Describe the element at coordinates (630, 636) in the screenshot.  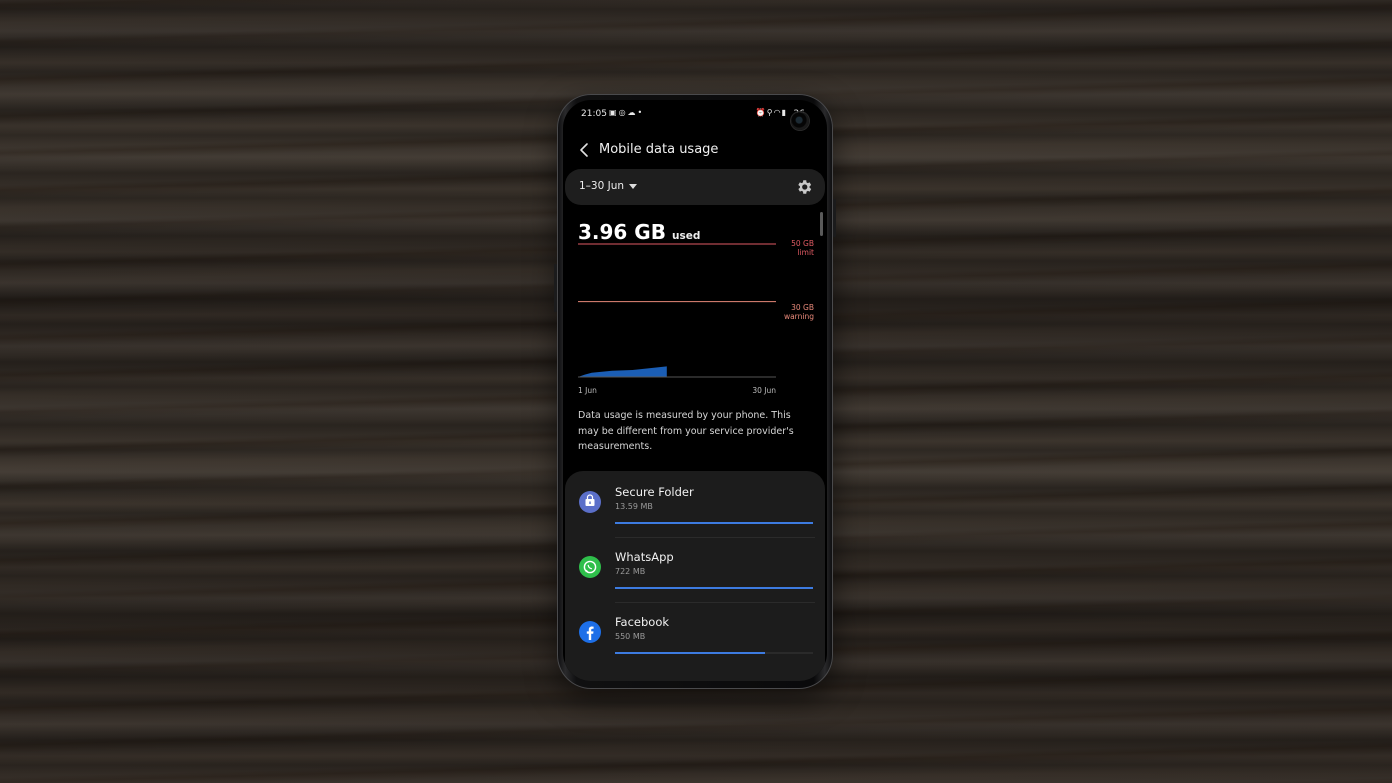
I see `app-size: 550 MB` at that location.